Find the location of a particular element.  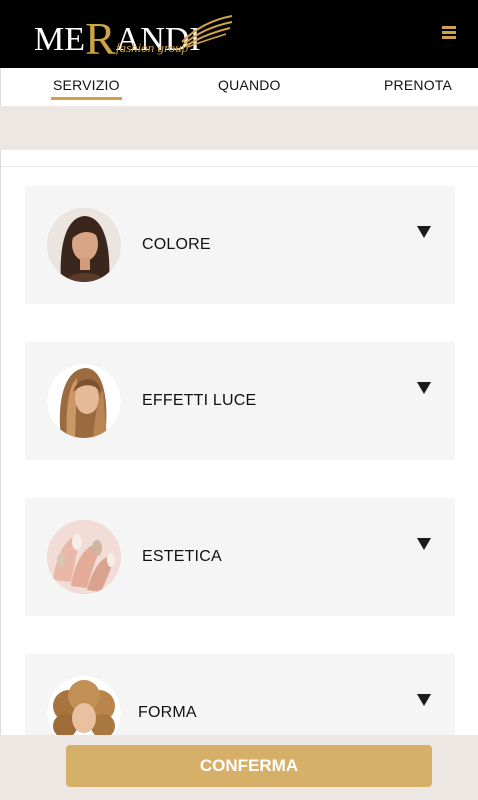

service-label: EFFETTI LUCE is located at coordinates (199, 400).